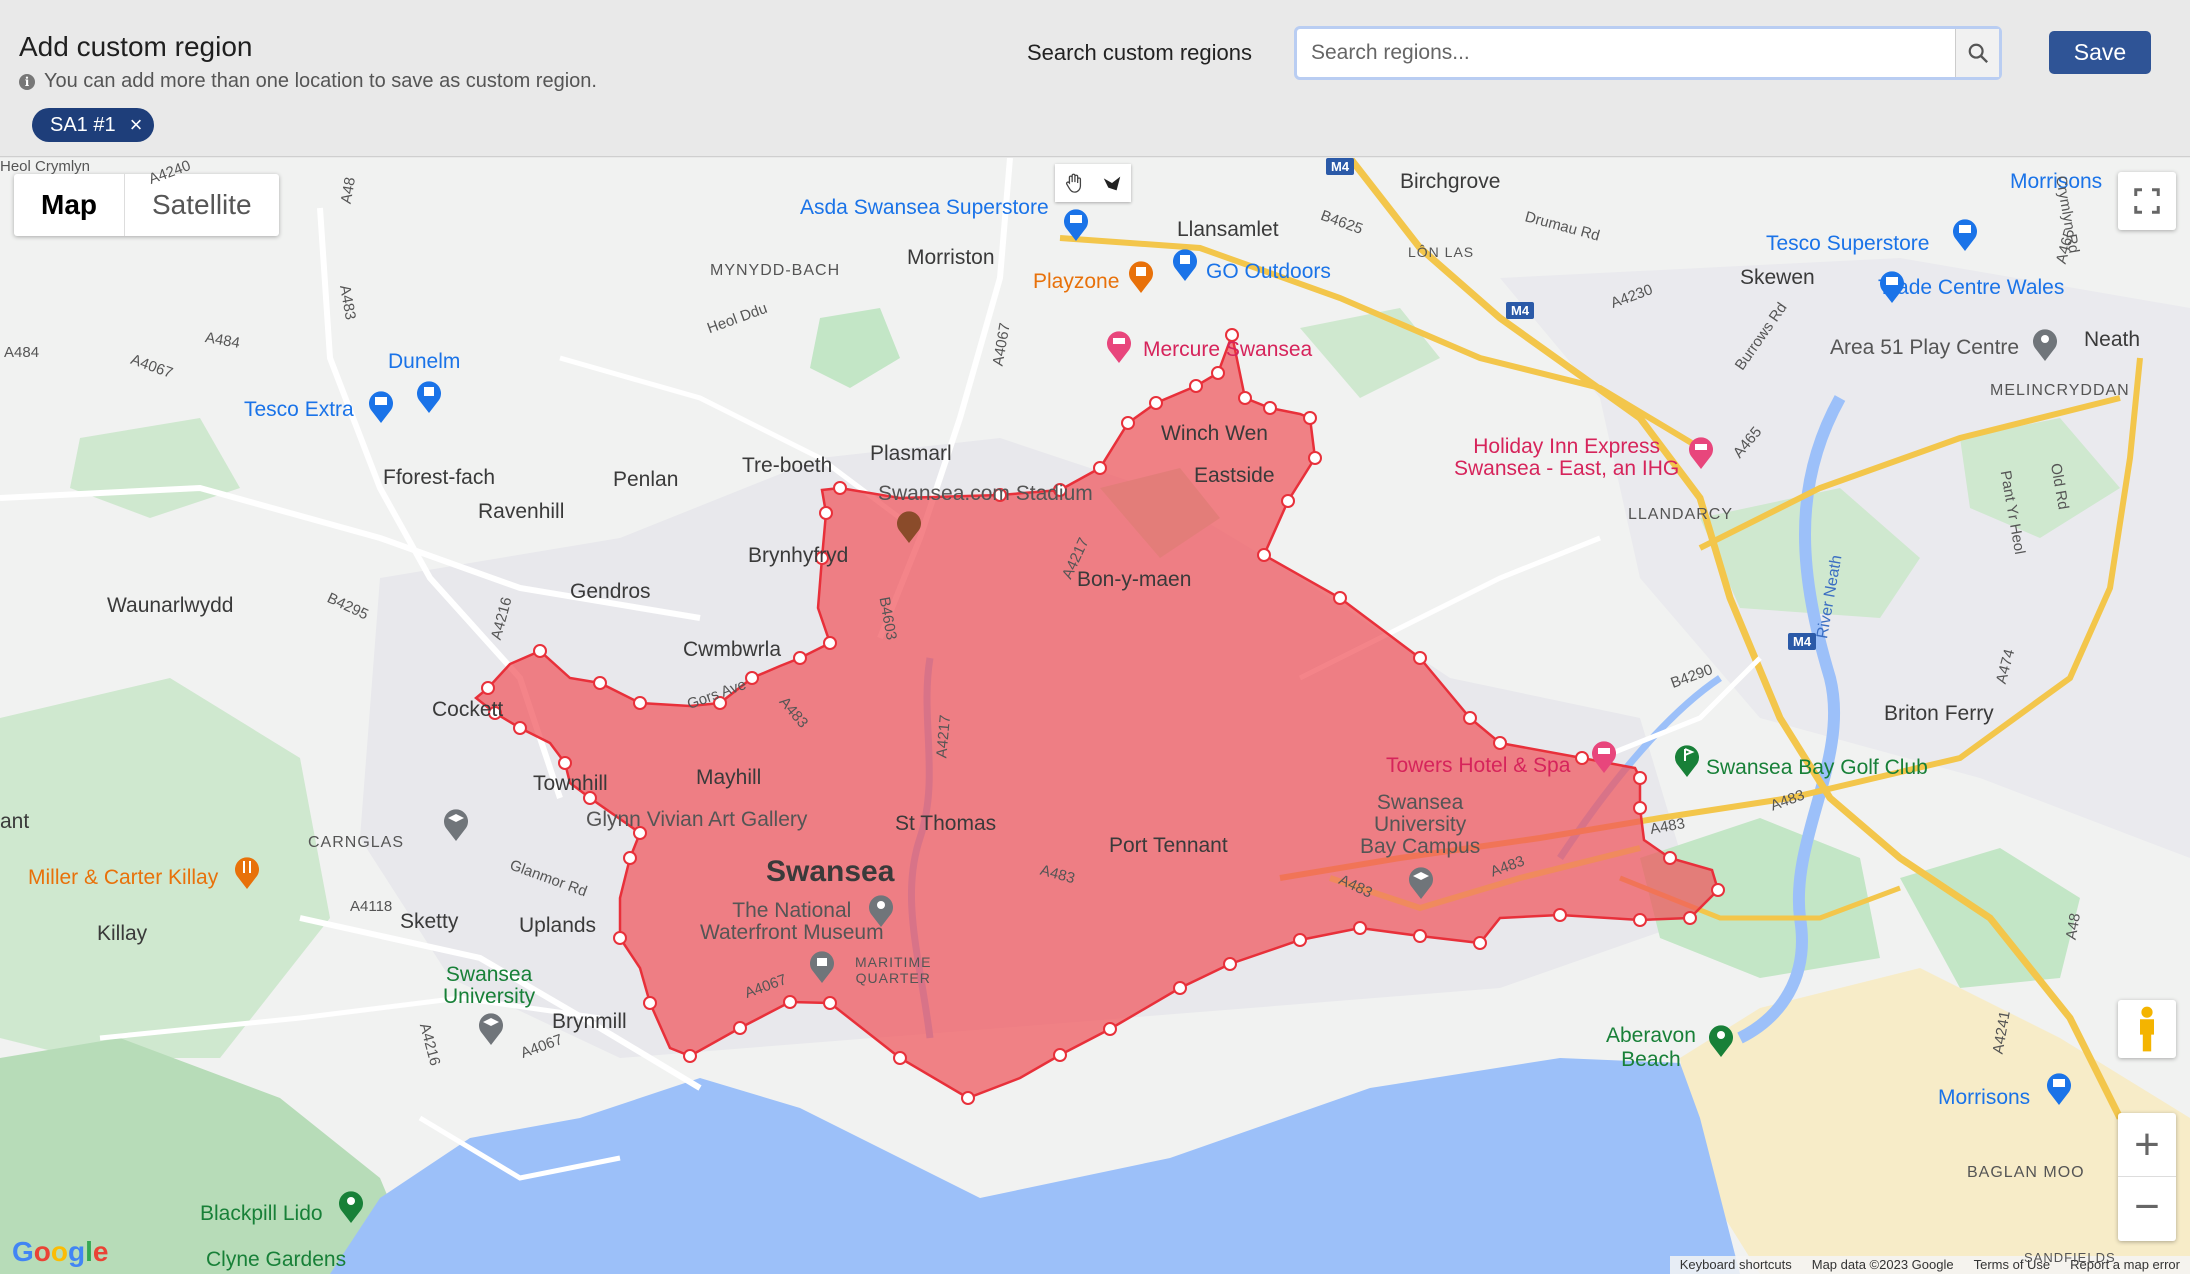 The height and width of the screenshot is (1274, 2190). What do you see at coordinates (1817, 768) in the screenshot?
I see `poi-label-golf-club: Swansea Bay Golf Club` at bounding box center [1817, 768].